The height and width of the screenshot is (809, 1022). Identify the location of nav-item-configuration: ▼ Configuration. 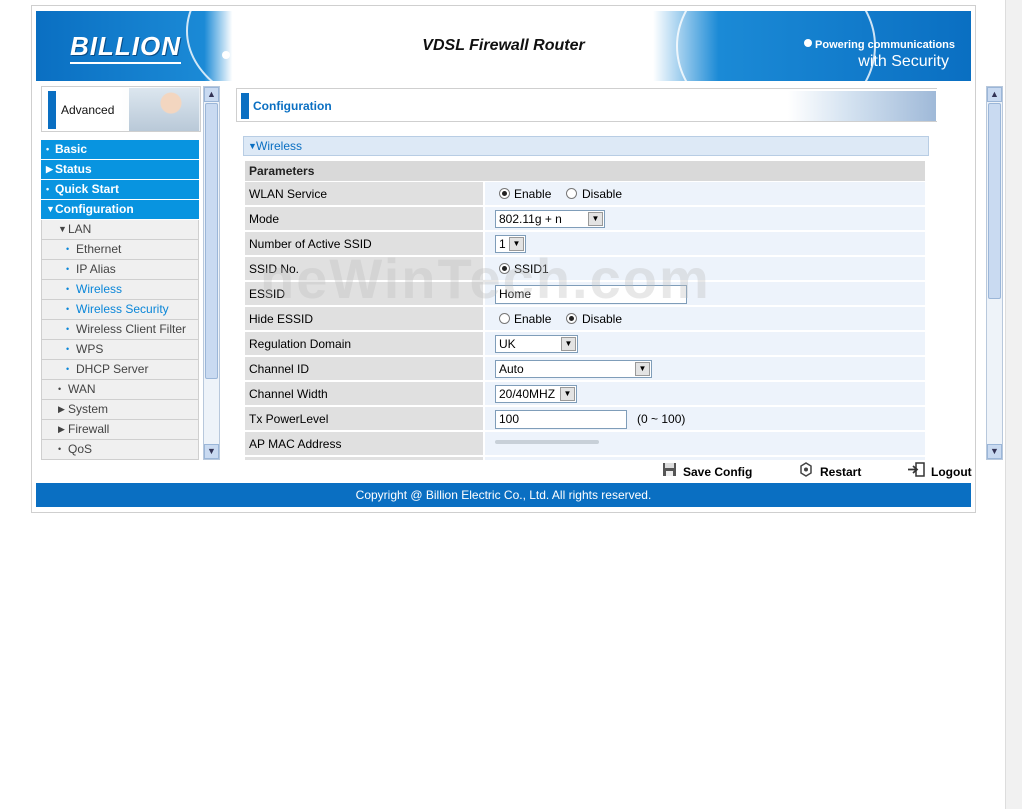
(120, 210).